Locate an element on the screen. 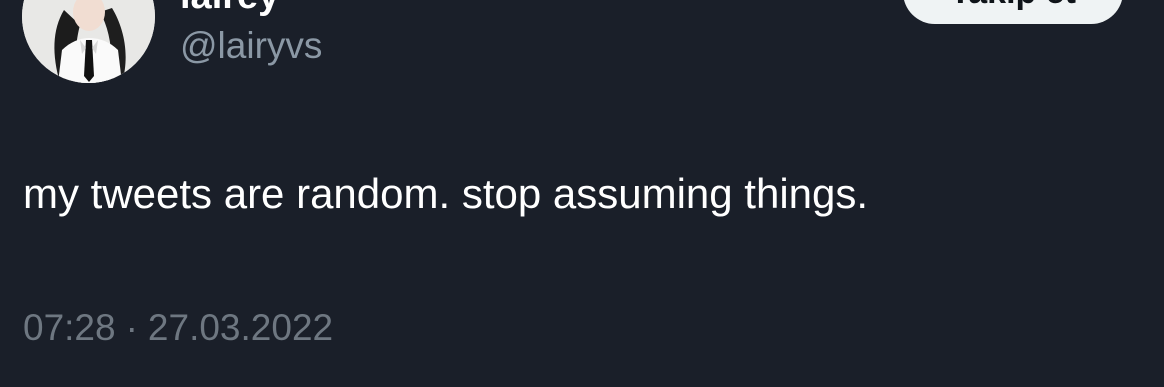 Image resolution: width=1164 pixels, height=387 pixels. user-avatar is located at coordinates (88, 41).